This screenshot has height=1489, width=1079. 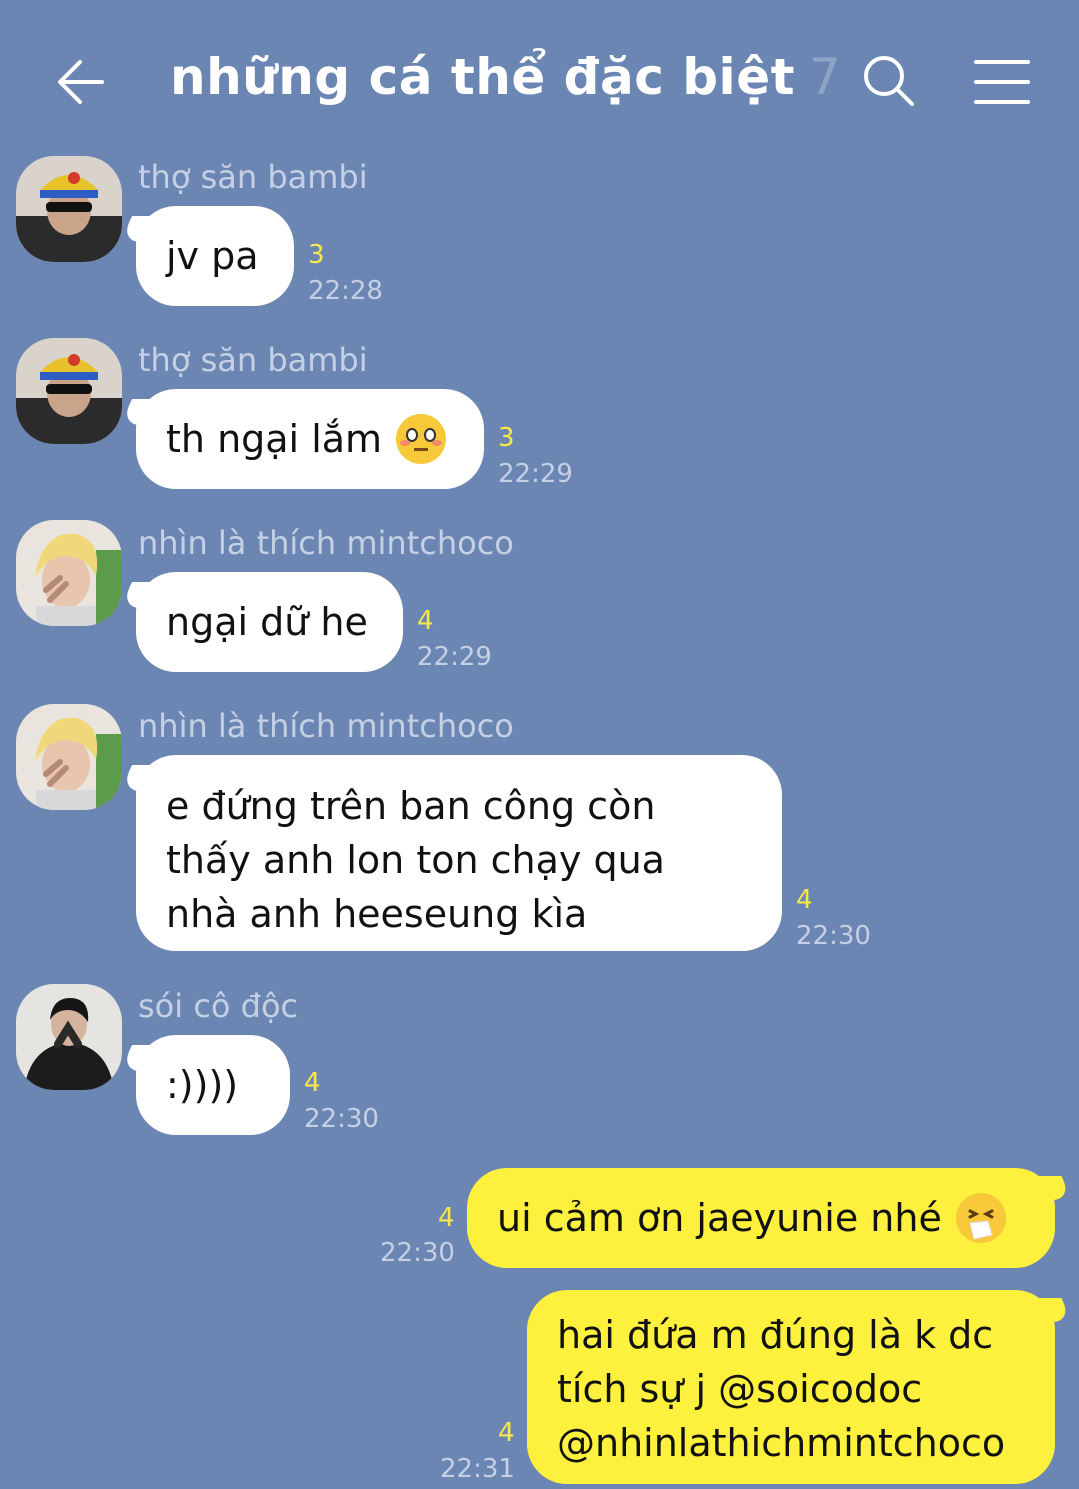 I want to click on menu-button, so click(x=1002, y=82).